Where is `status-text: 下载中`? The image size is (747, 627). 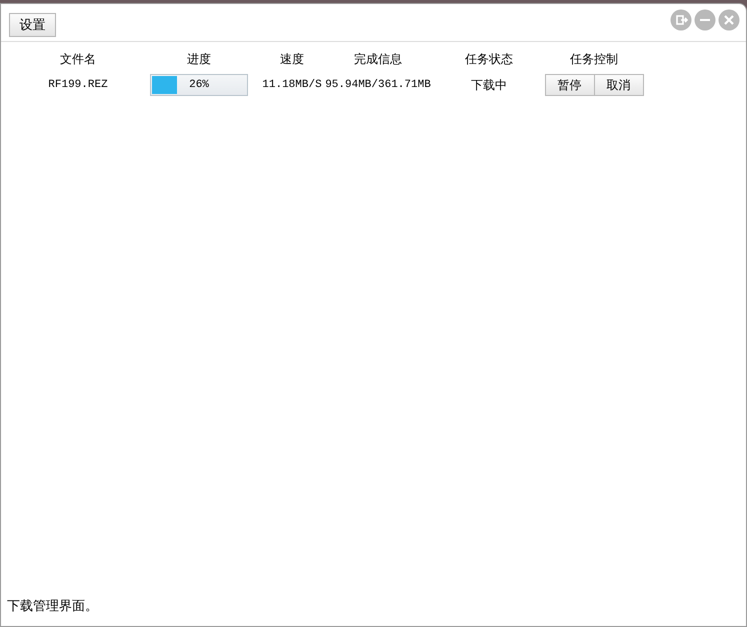
status-text: 下载中 is located at coordinates (489, 85).